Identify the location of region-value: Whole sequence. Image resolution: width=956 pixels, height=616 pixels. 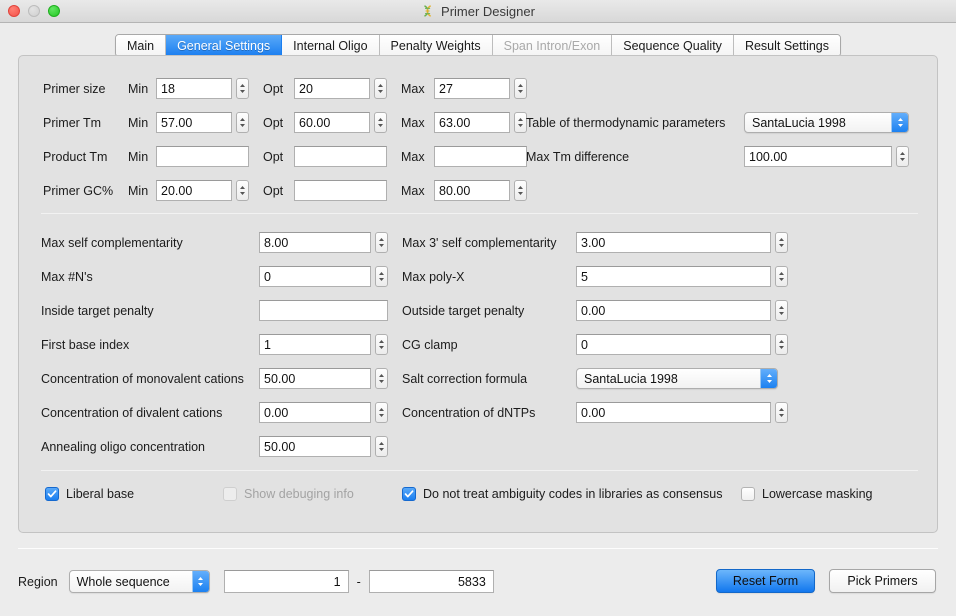
(123, 581).